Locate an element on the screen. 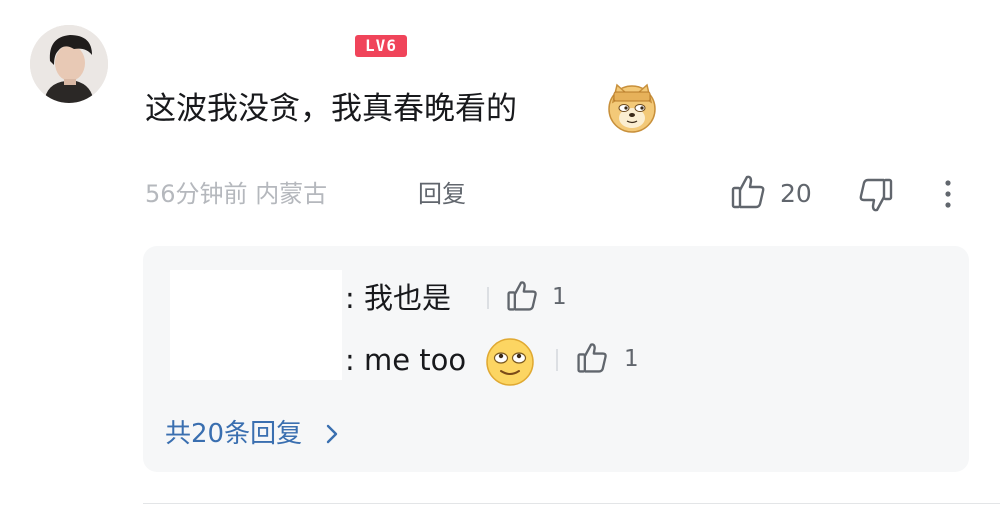 The image size is (1000, 506). view-all-replies-label: 共20条回复 is located at coordinates (234, 434).